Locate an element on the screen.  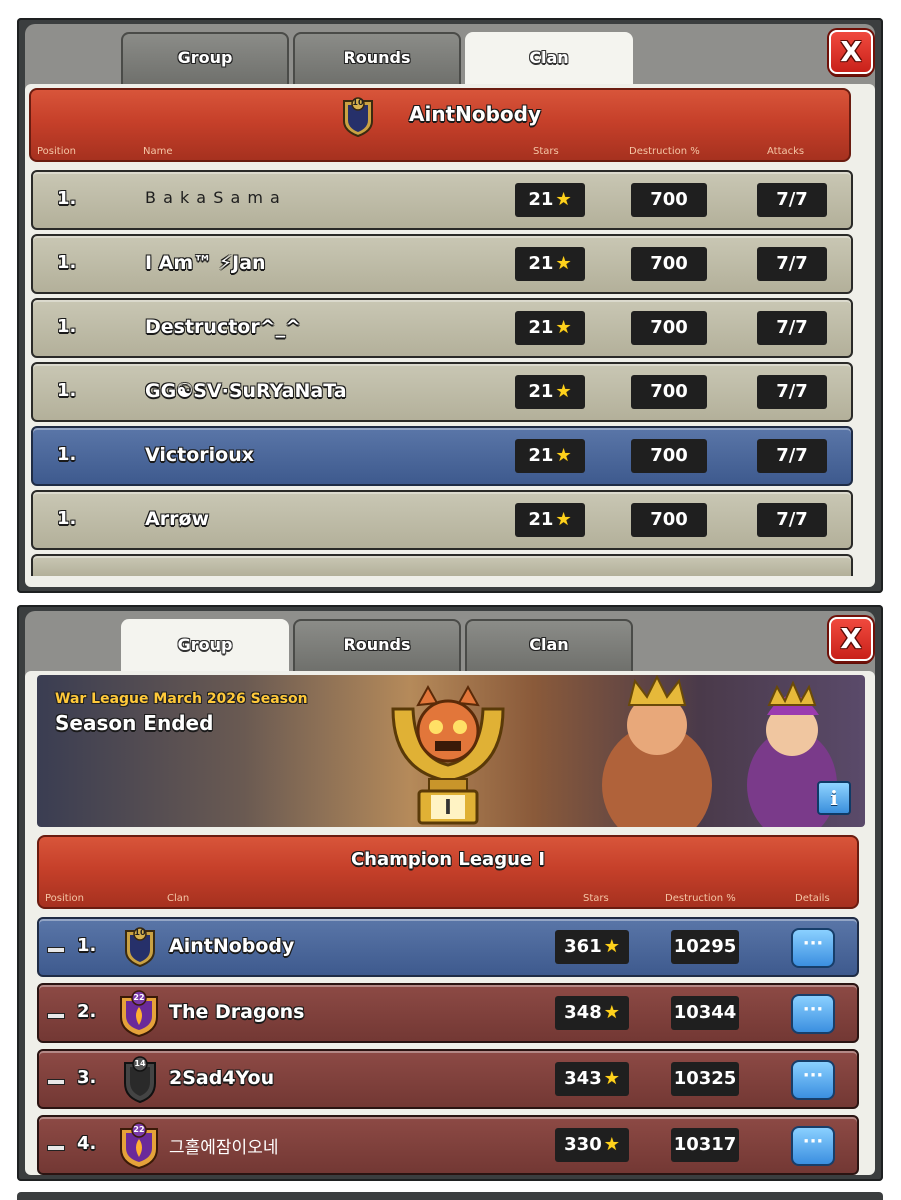
member-row-partial is located at coordinates (442, 565).